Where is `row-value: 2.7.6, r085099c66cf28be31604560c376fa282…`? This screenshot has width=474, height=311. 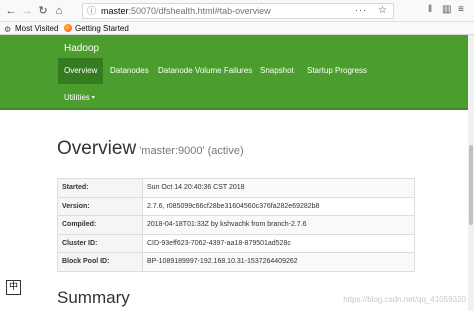
row-value: 2.7.6, r085099c66cf28be31604560c376fa282… is located at coordinates (278, 206).